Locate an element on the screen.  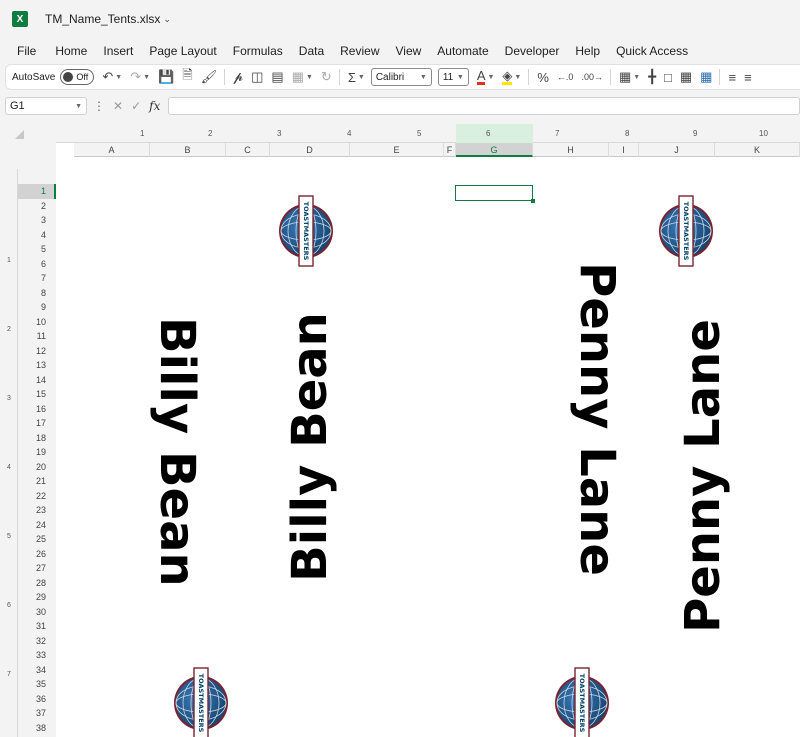
fill-color-icon: ◈ ▼ is located at coordinates (511, 77).